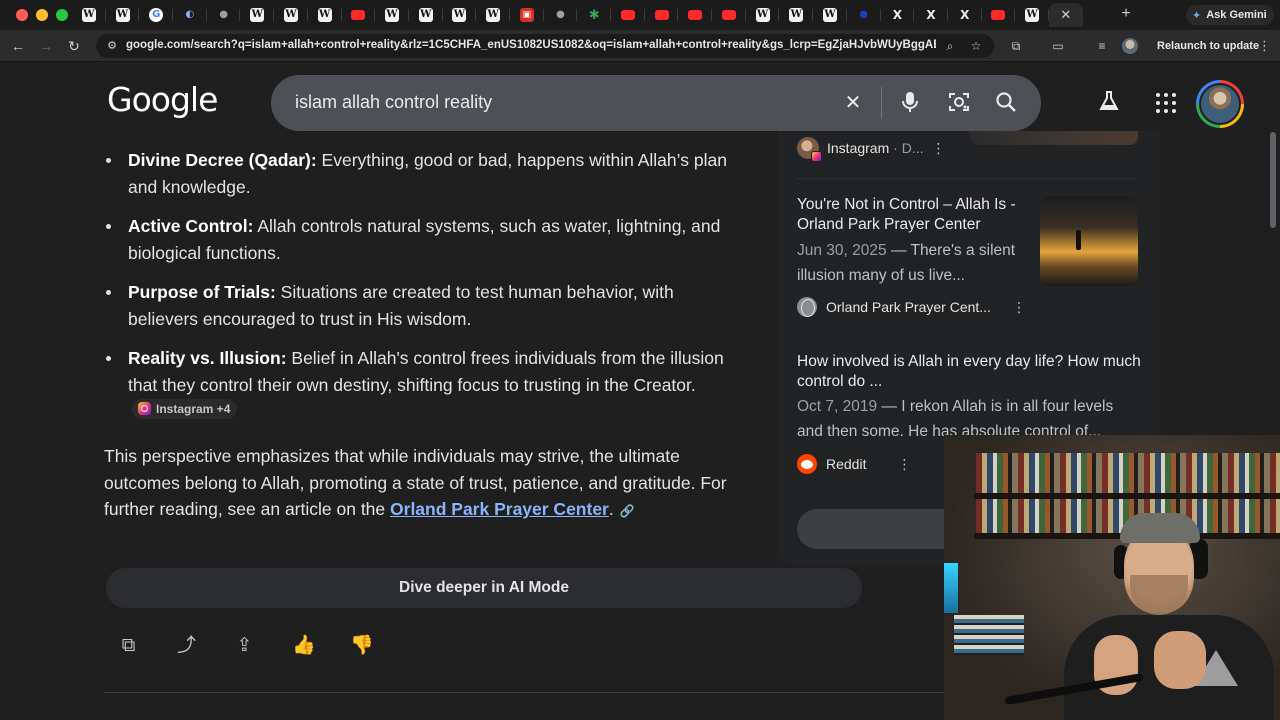 Image resolution: width=1280 pixels, height=720 pixels. I want to click on tab-list: W W G ◐ ● W W W W W W W ▣ ● ✱ W W W ● X X X W ✕, so click(577, 15).